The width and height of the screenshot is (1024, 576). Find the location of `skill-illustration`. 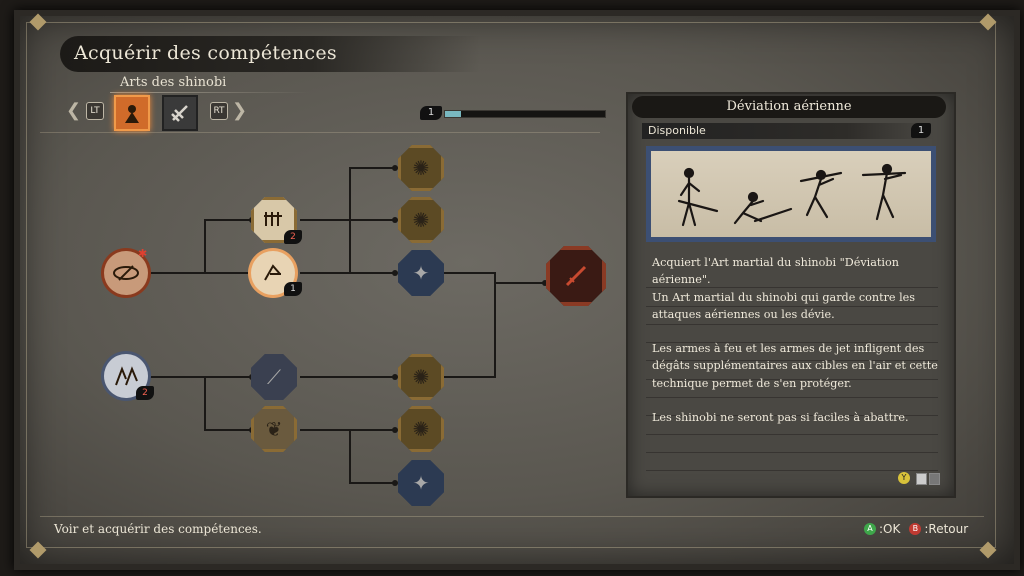

skill-illustration is located at coordinates (791, 194).